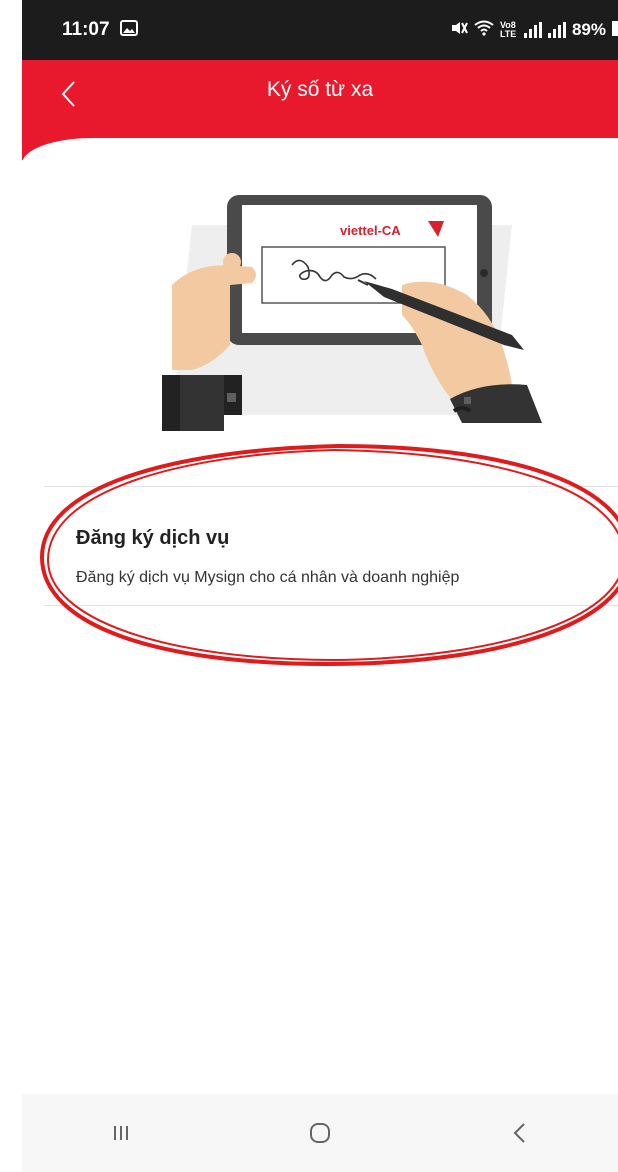 Image resolution: width=618 pixels, height=1172 pixels. I want to click on signal-1-icon, so click(532, 30).